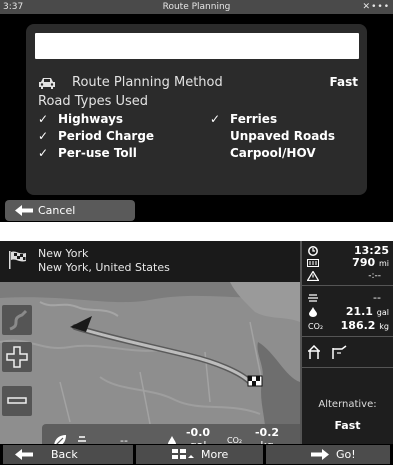  I want to click on route-name-field, so click(197, 46).